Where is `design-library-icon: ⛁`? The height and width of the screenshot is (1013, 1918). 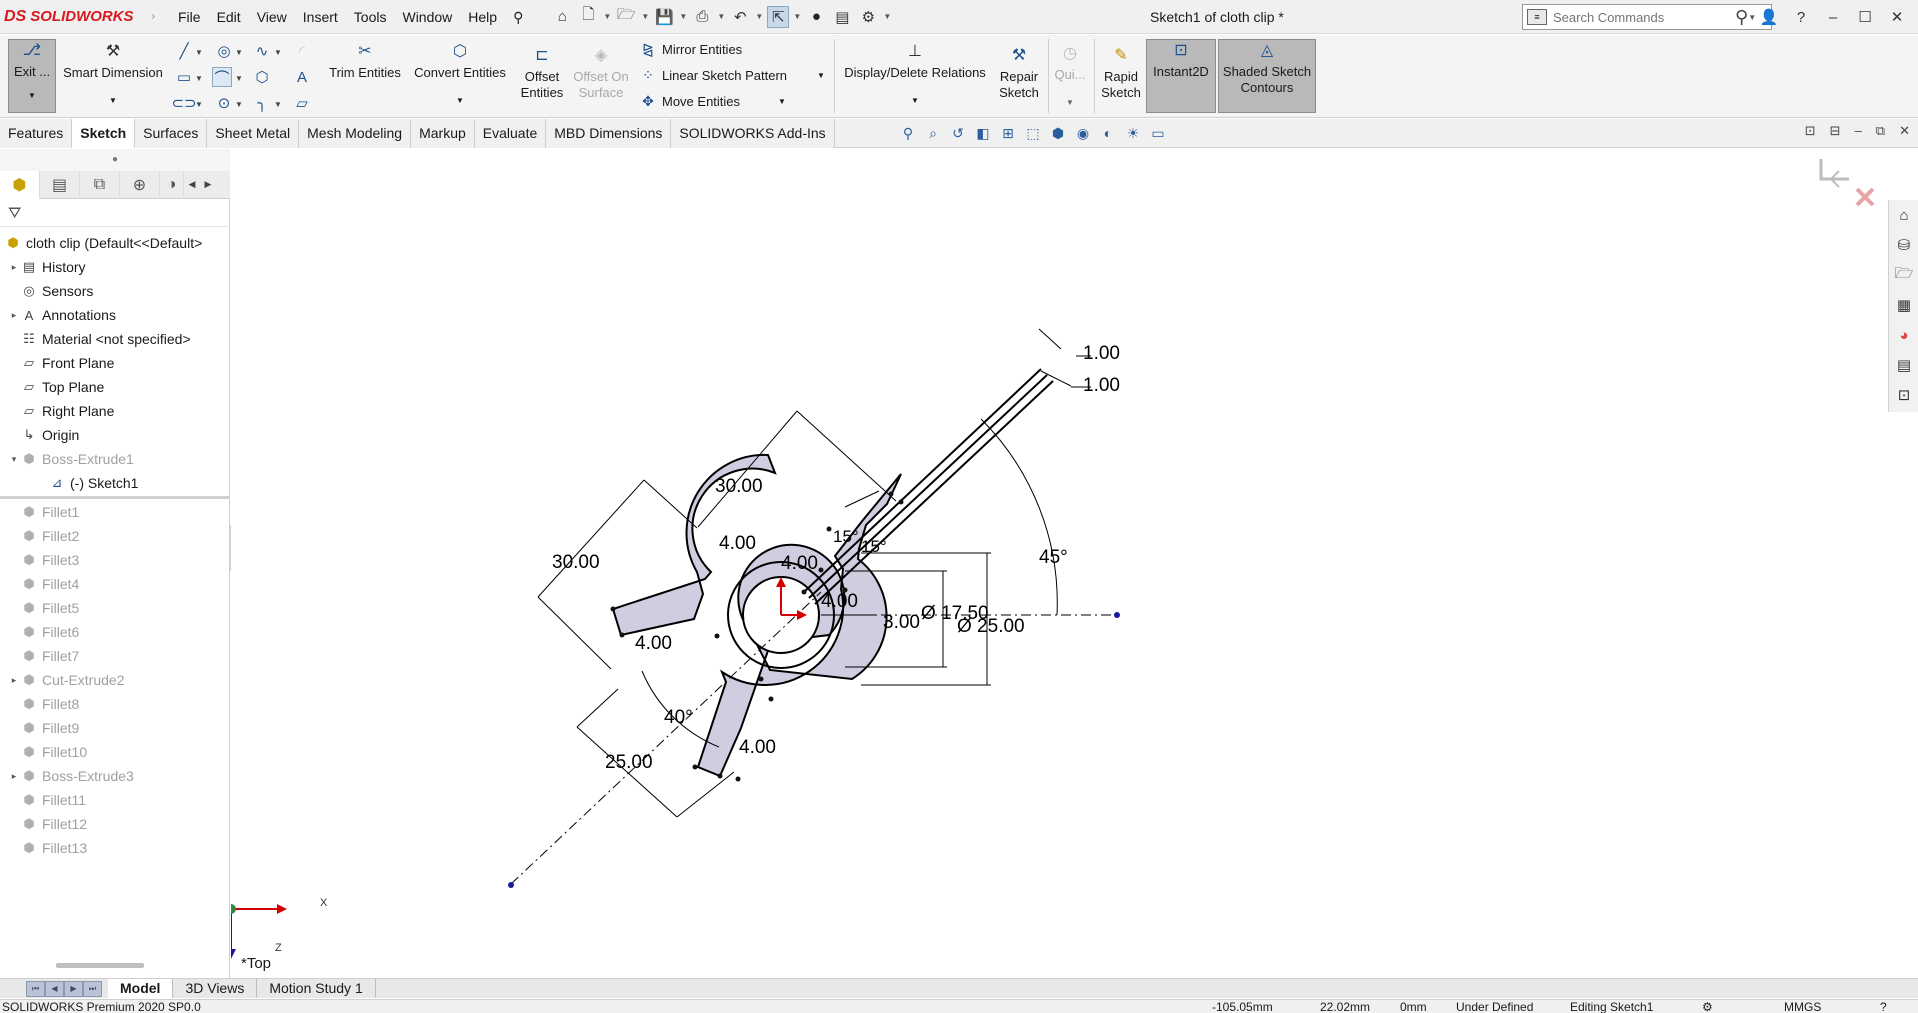
design-library-icon: ⛁ is located at coordinates (1903, 245).